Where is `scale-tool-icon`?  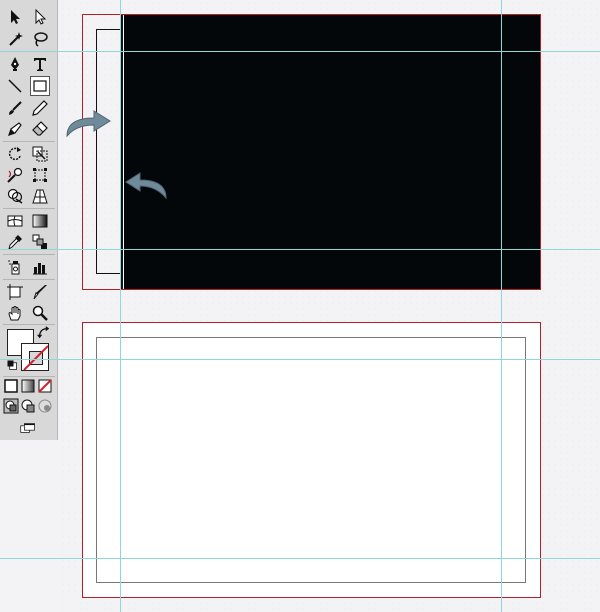
scale-tool-icon is located at coordinates (40, 154).